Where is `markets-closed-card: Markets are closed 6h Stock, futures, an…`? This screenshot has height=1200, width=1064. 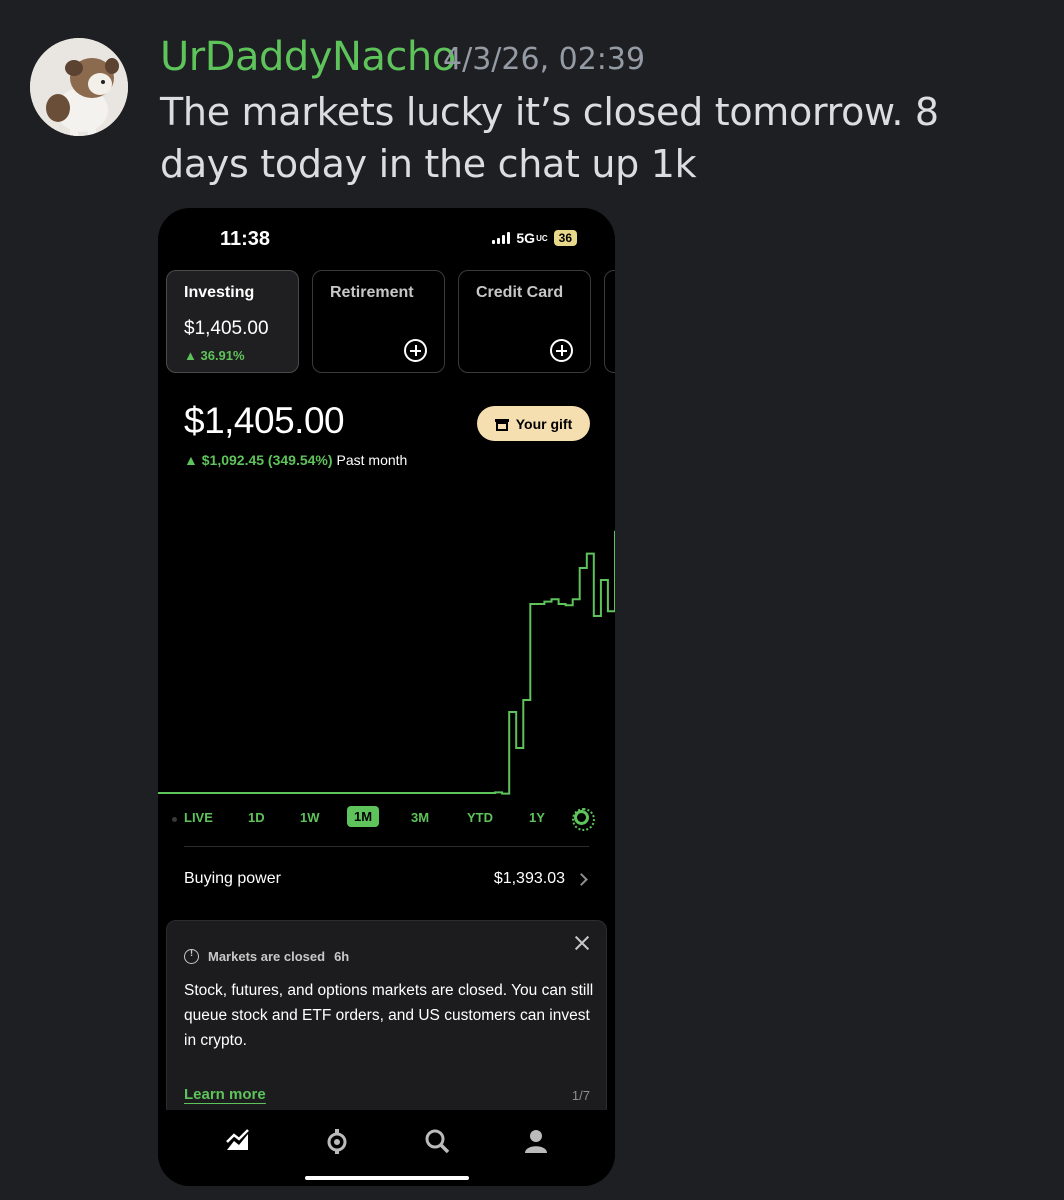 markets-closed-card: Markets are closed 6h Stock, futures, an… is located at coordinates (386, 1019).